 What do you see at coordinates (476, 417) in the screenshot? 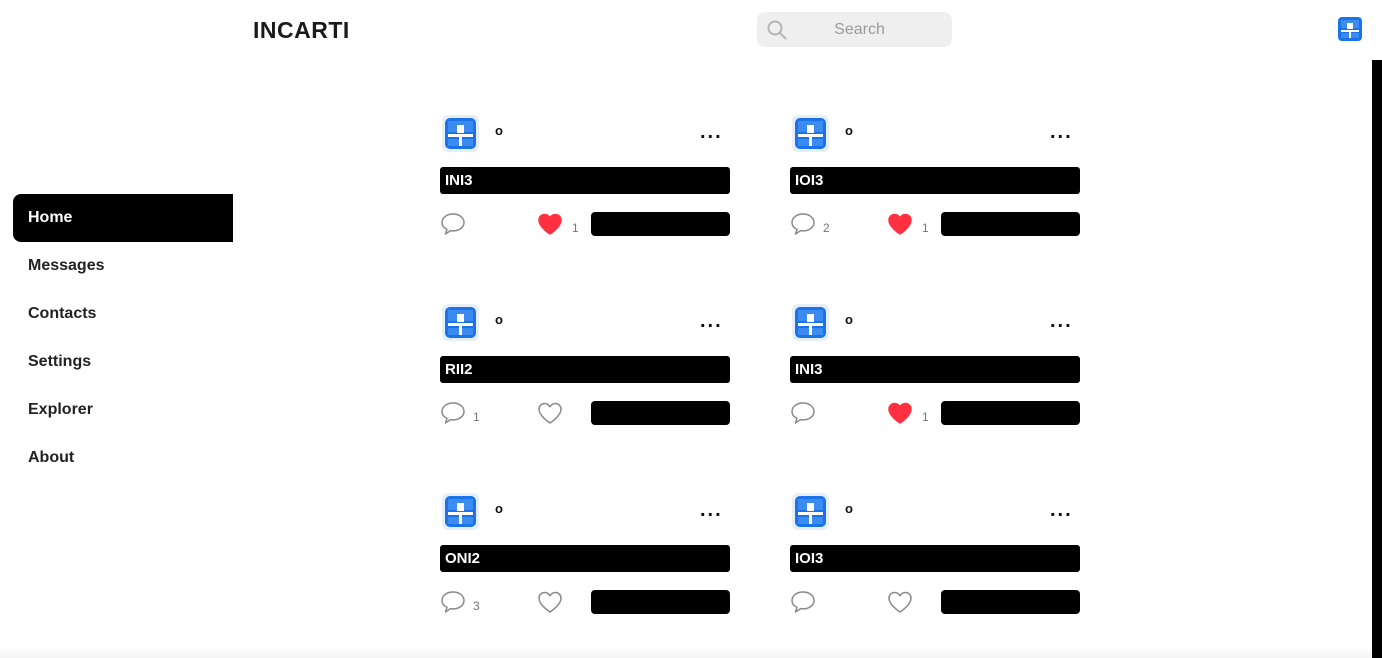
I see `comment-count: 1` at bounding box center [476, 417].